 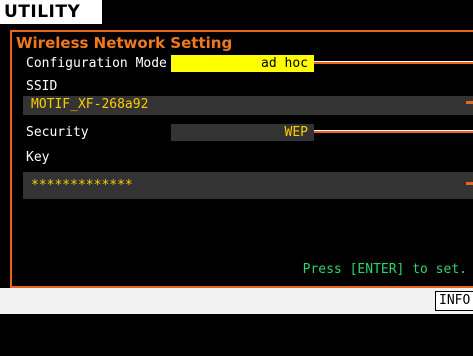 What do you see at coordinates (42, 86) in the screenshot?
I see `ssid-label: SSID` at bounding box center [42, 86].